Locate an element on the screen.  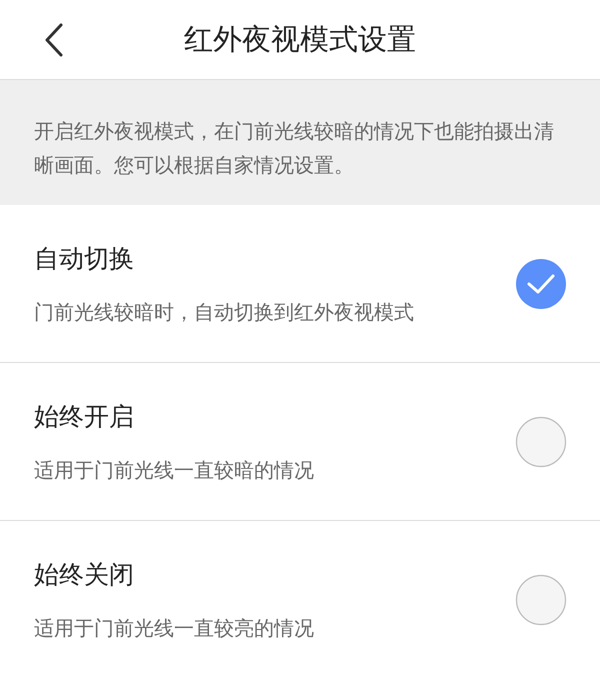
page-title: 红外夜视模式设置 is located at coordinates (300, 39).